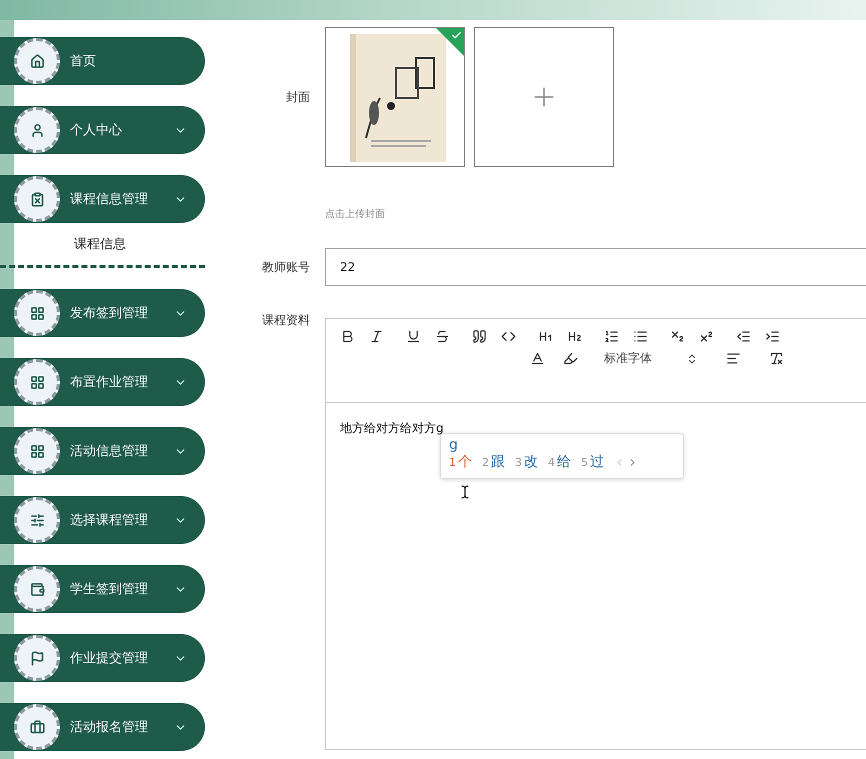 The height and width of the screenshot is (759, 866). I want to click on italic-icon, so click(376, 336).